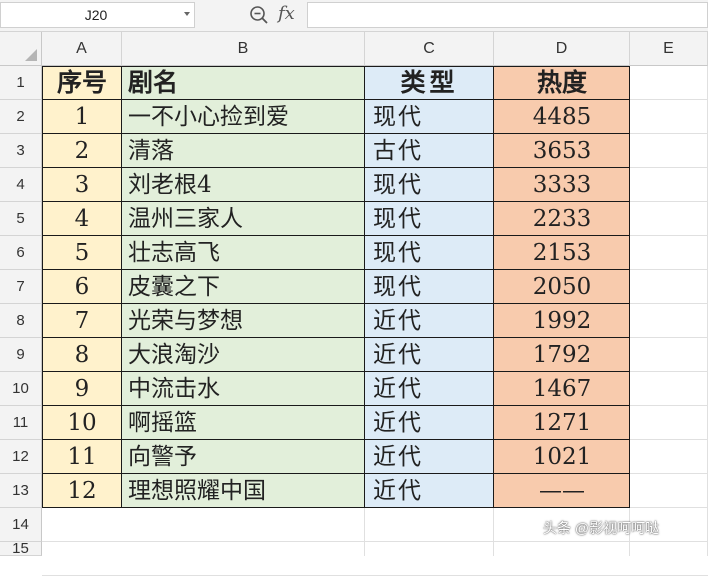  I want to click on cell-title: 刘老根4, so click(243, 185).